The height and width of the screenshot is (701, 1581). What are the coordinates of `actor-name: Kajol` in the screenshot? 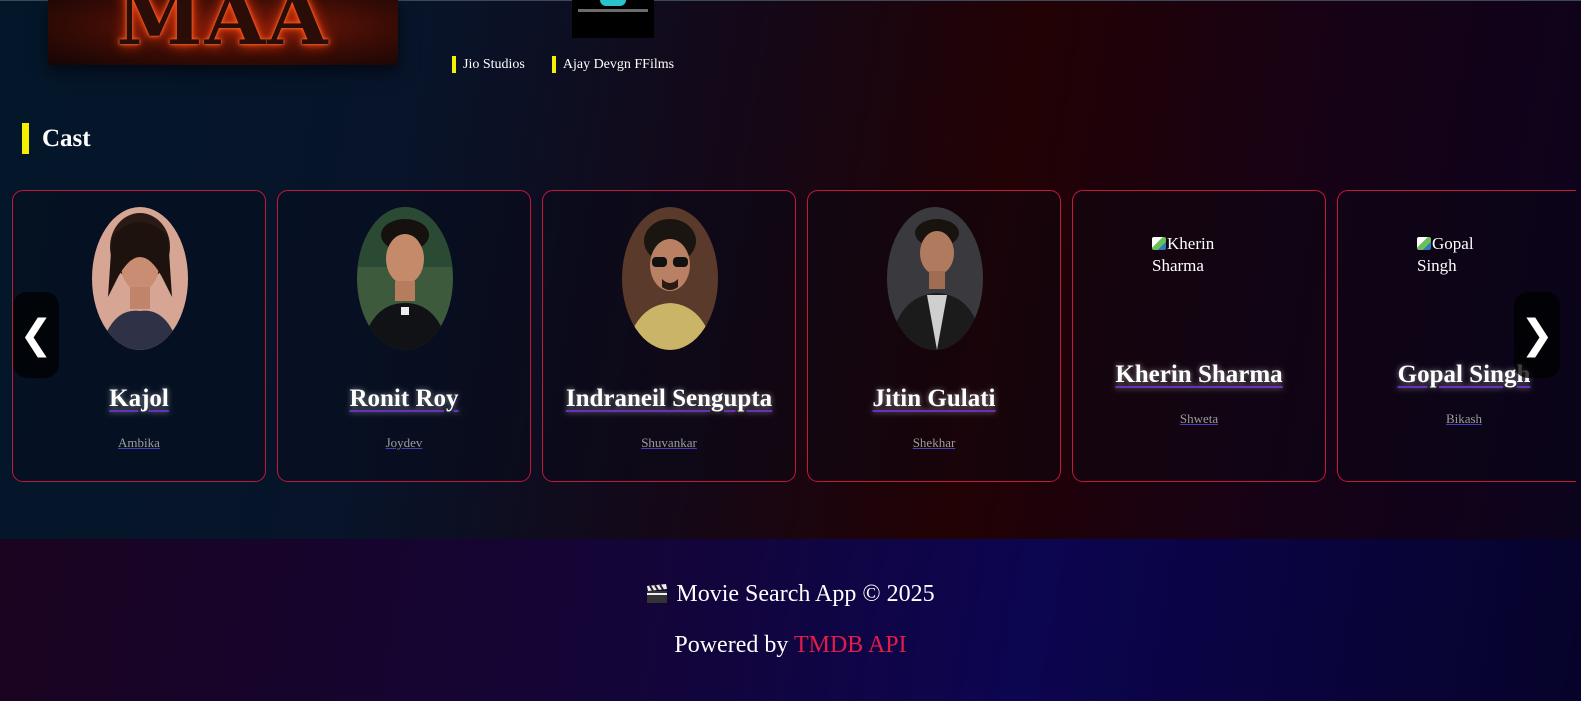 It's located at (139, 399).